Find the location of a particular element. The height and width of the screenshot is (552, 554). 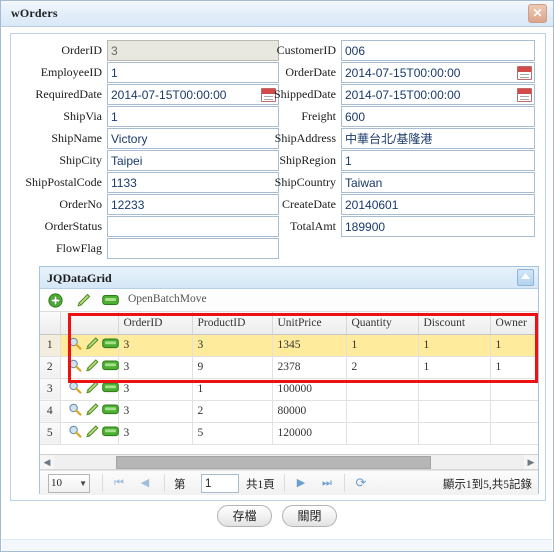

field-input-totalamt is located at coordinates (438, 226).